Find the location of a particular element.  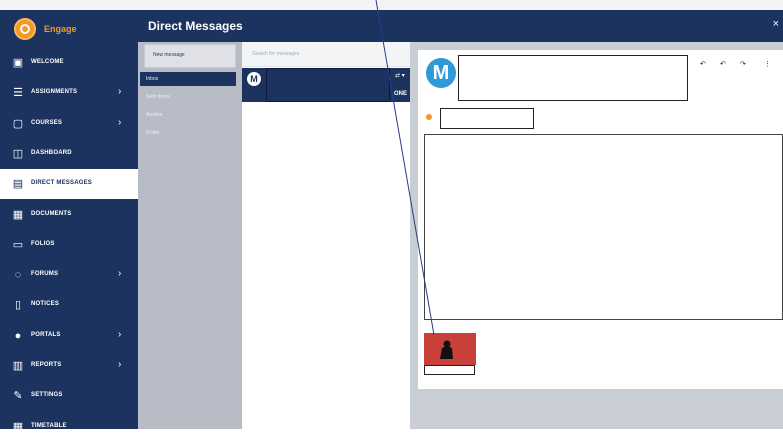

folder-icon: ▭ is located at coordinates (18, 244).